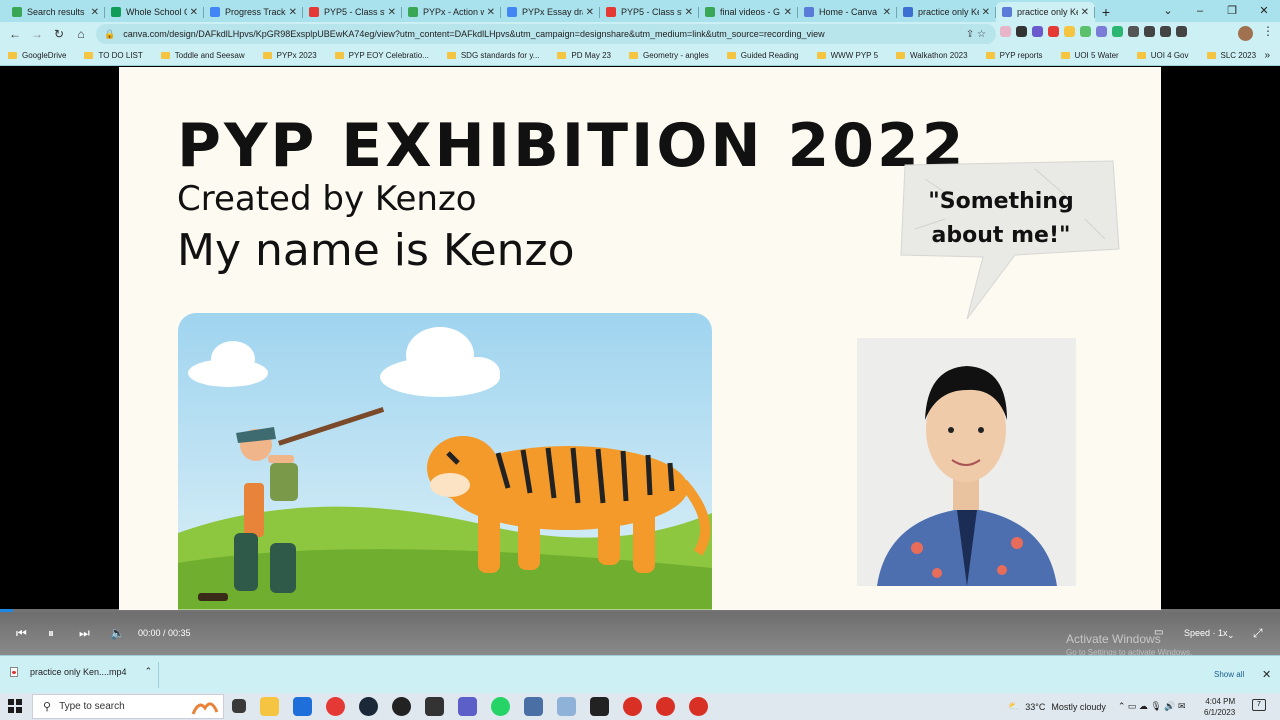 Image resolution: width=1280 pixels, height=720 pixels. Describe the element at coordinates (368, 706) in the screenshot. I see `steam-icon` at that location.